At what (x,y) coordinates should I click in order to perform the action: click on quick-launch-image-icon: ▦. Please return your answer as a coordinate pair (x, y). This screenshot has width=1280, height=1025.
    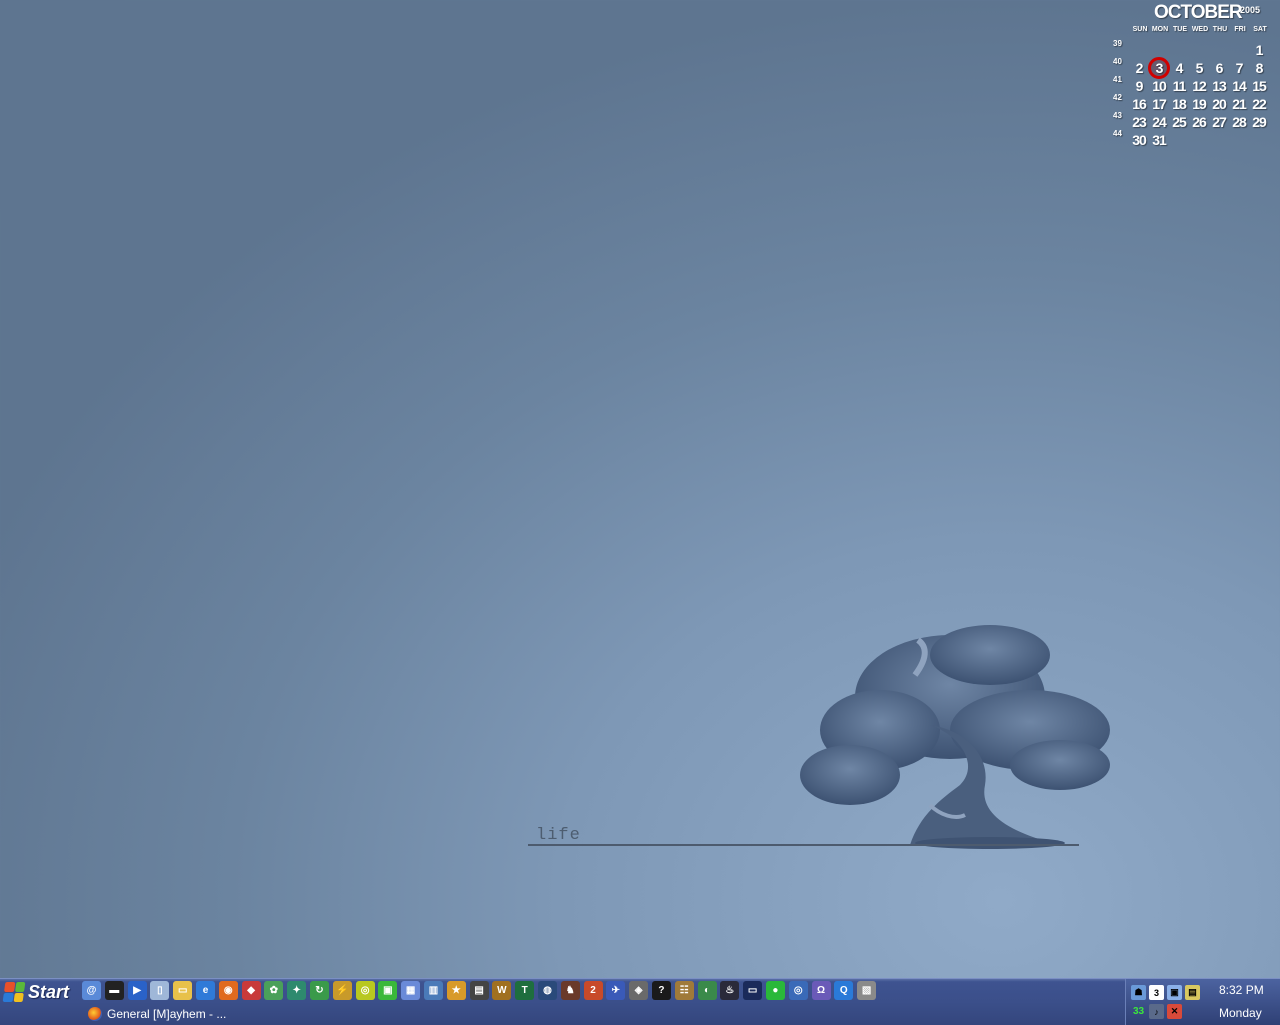
    Looking at the image, I should click on (411, 990).